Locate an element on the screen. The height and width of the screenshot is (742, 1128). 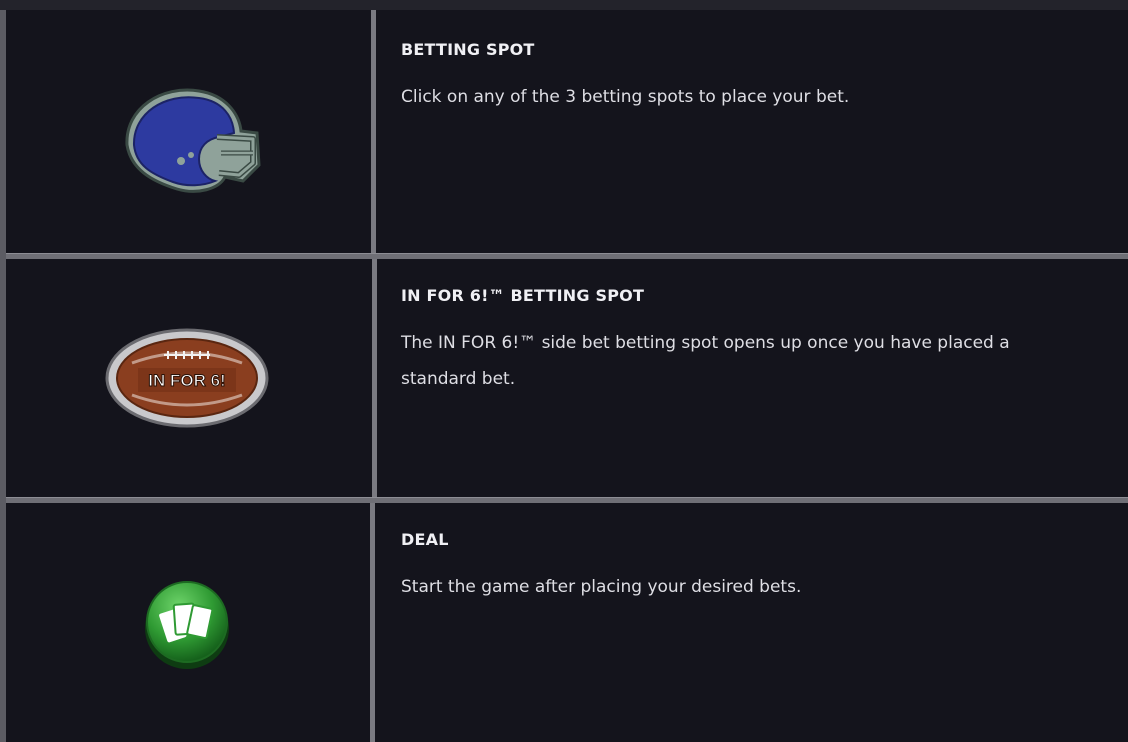
left-border is located at coordinates (3, 376).